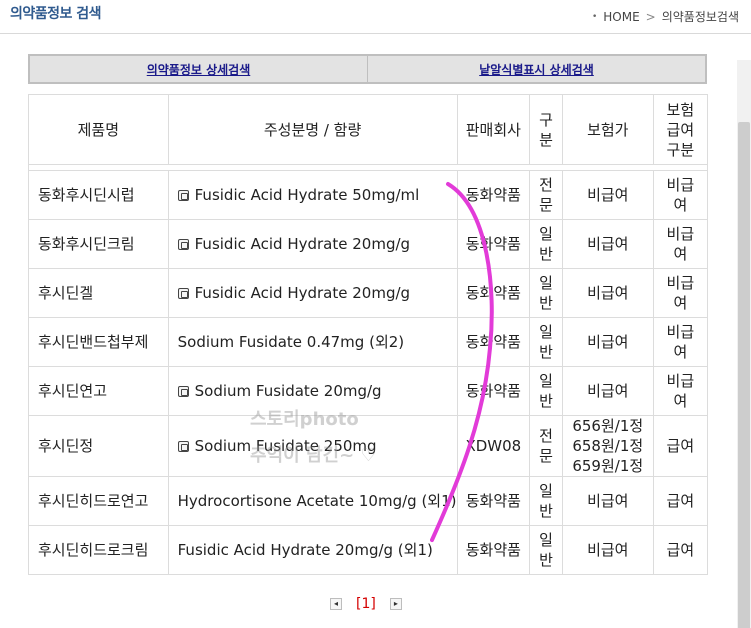  I want to click on table-header-row: 제품명 주성분명 / 함량 판매회사 구 분 보험가 보험 급여 구분, so click(368, 129).